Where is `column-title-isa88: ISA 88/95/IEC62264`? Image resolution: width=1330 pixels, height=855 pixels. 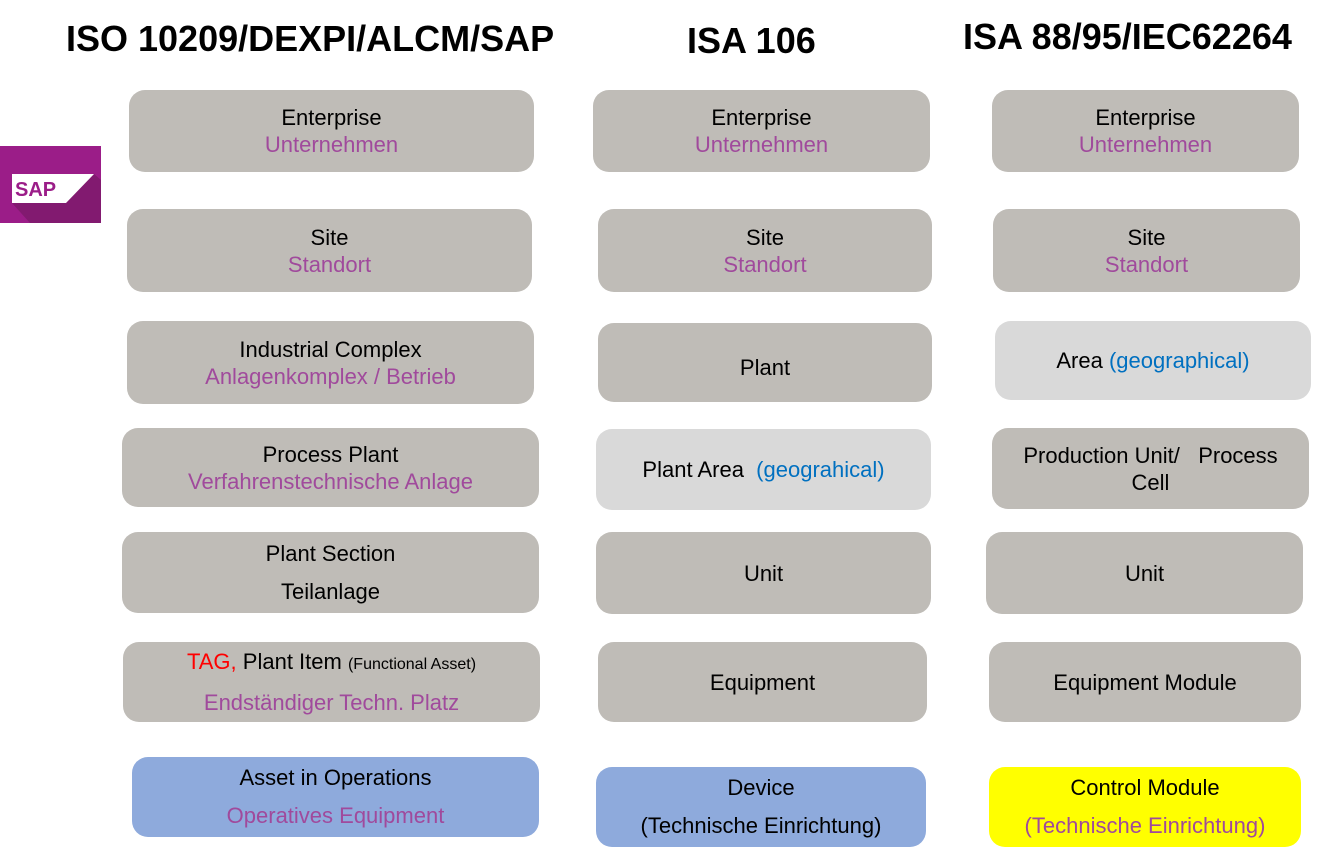 column-title-isa88: ISA 88/95/IEC62264 is located at coordinates (1127, 36).